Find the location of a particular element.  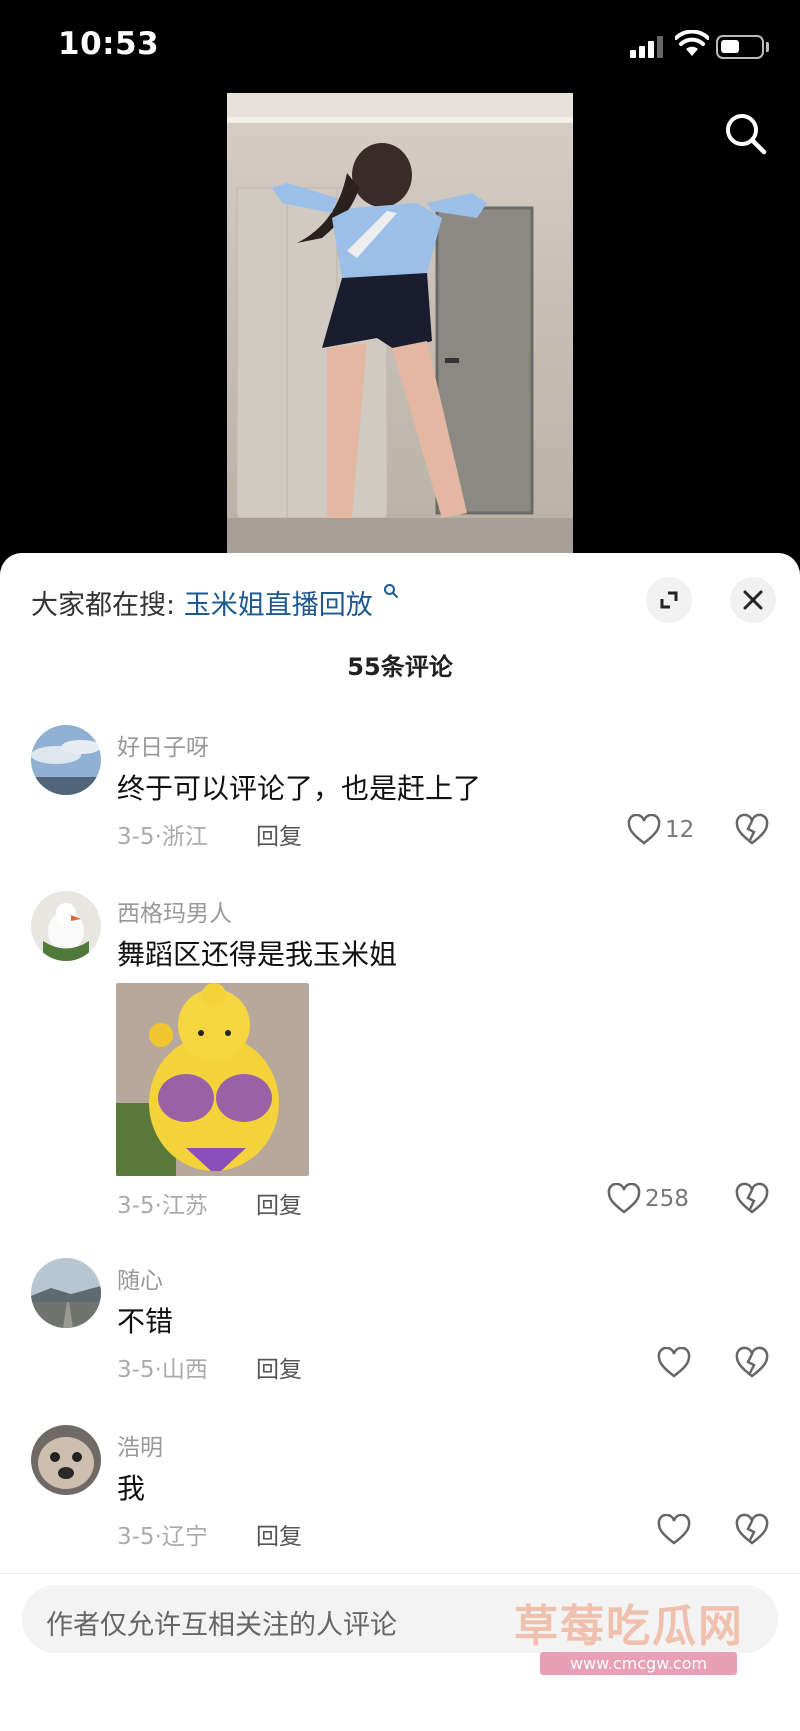

comment-username: 西格玛男人 is located at coordinates (174, 911).